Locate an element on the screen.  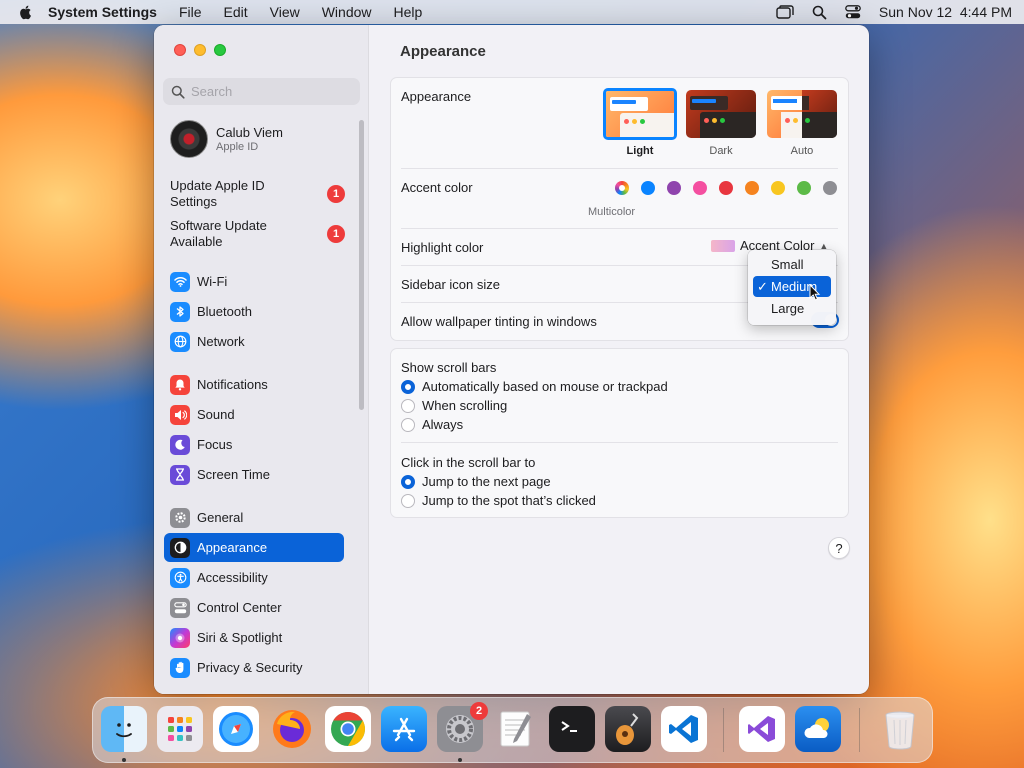
sidebar-item-label: Notifications is located at coordinates (232, 384).